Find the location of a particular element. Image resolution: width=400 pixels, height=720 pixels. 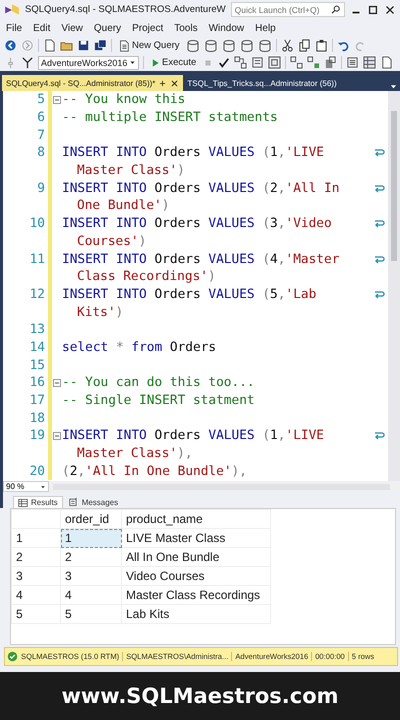

code-line: Kits') is located at coordinates (100, 312).